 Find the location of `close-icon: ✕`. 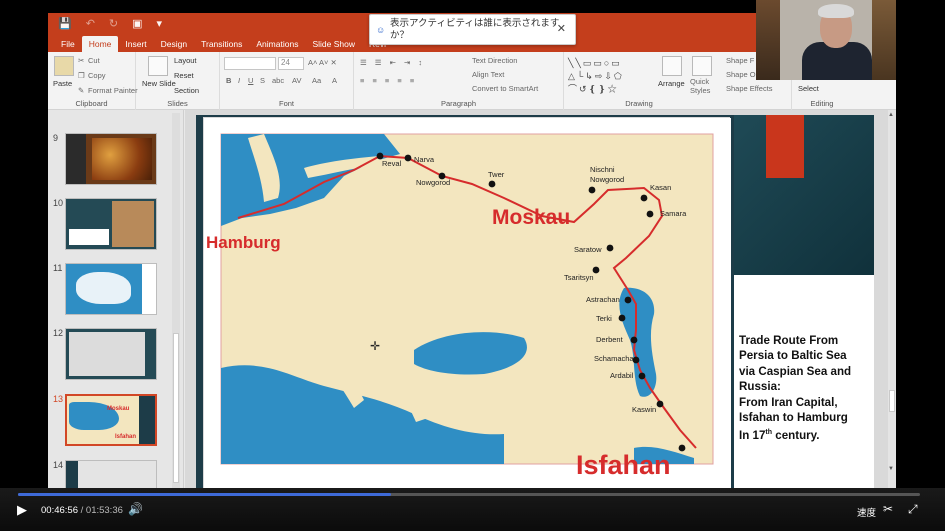

close-icon: ✕ is located at coordinates (561, 29).